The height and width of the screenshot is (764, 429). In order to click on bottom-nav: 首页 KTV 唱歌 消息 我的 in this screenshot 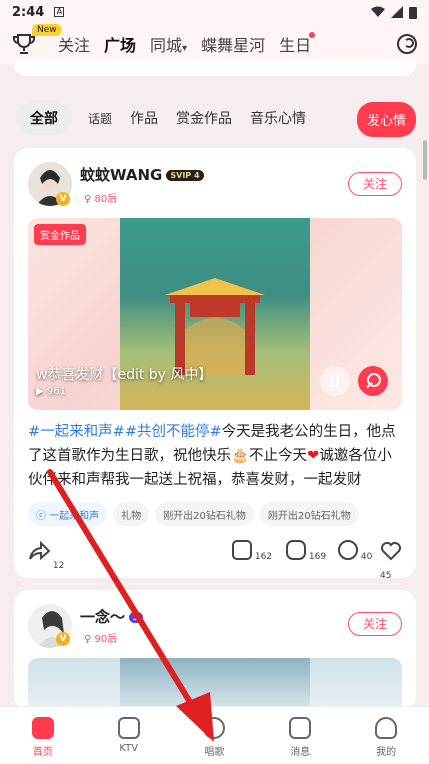, I will do `click(214, 735)`.